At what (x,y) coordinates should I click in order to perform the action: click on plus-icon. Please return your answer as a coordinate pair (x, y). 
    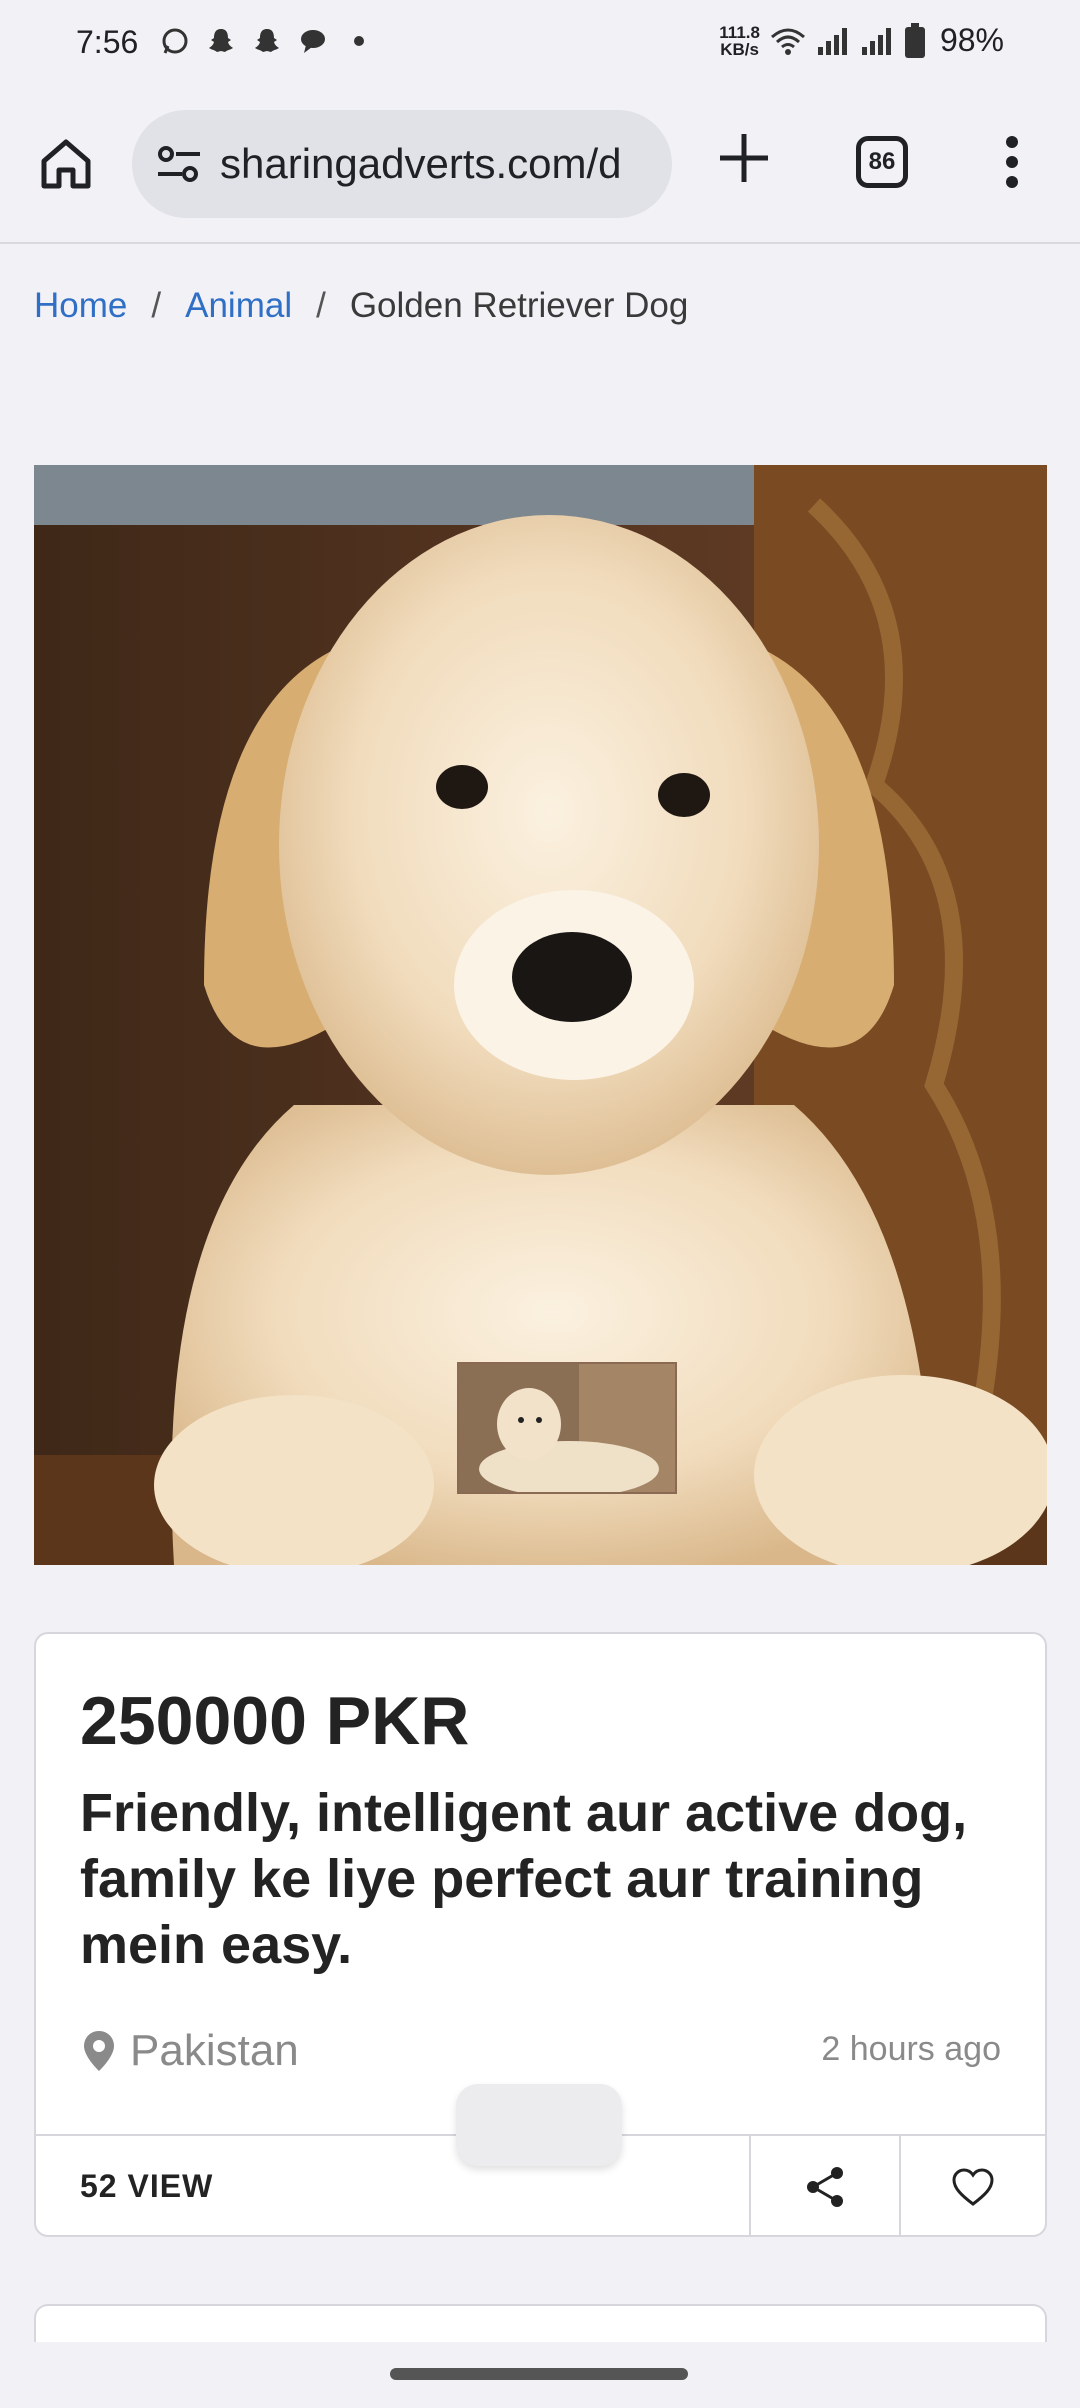
    Looking at the image, I should click on (744, 158).